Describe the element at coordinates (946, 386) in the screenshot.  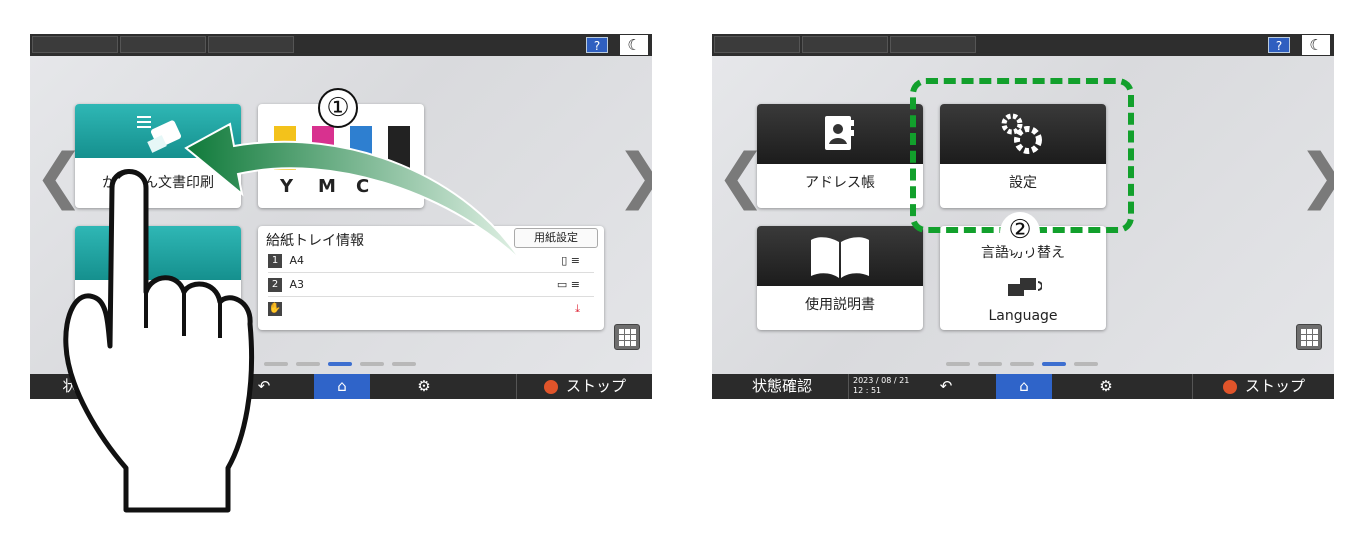
I see `back-icon: ↶` at that location.